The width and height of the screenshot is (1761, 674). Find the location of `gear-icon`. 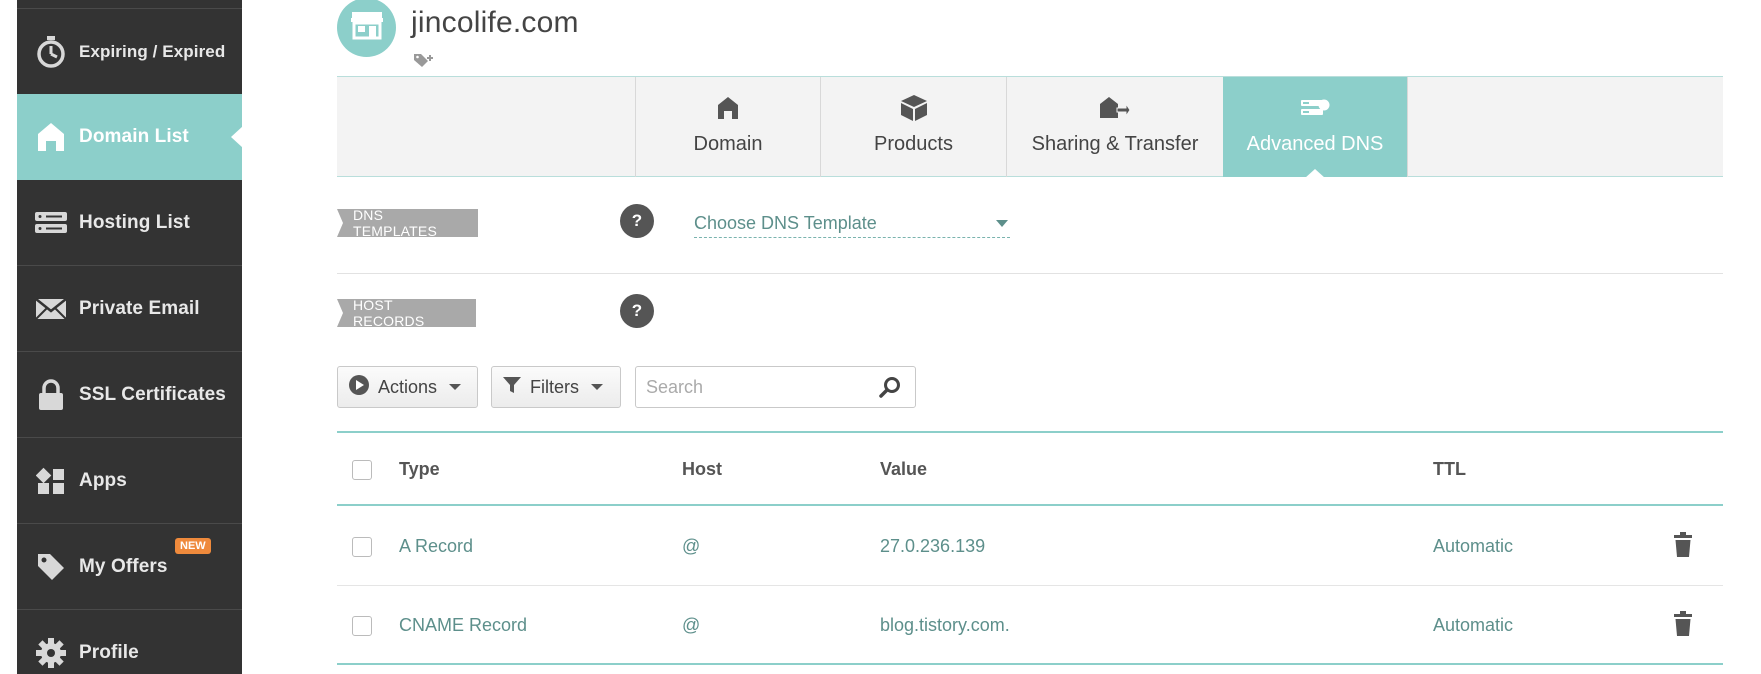

gear-icon is located at coordinates (51, 653).